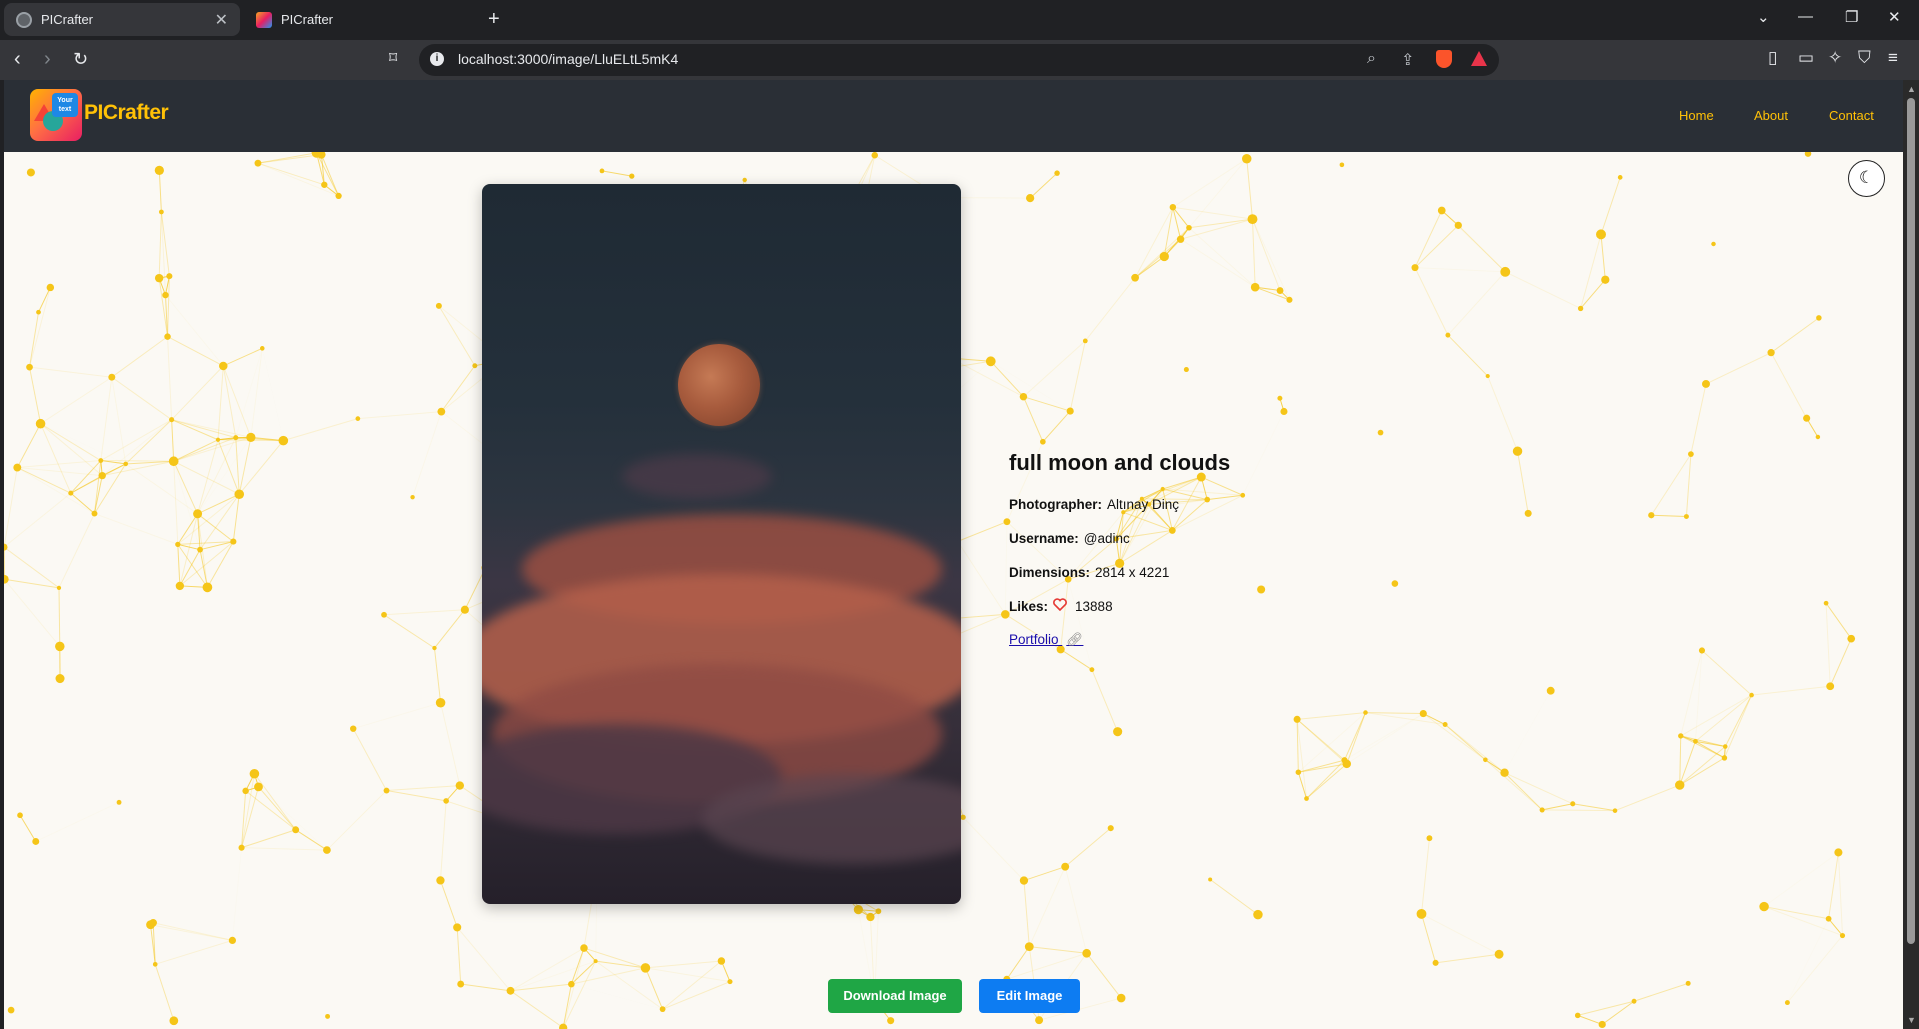  I want to click on dark-mode-toggle: ☾, so click(1866, 178).